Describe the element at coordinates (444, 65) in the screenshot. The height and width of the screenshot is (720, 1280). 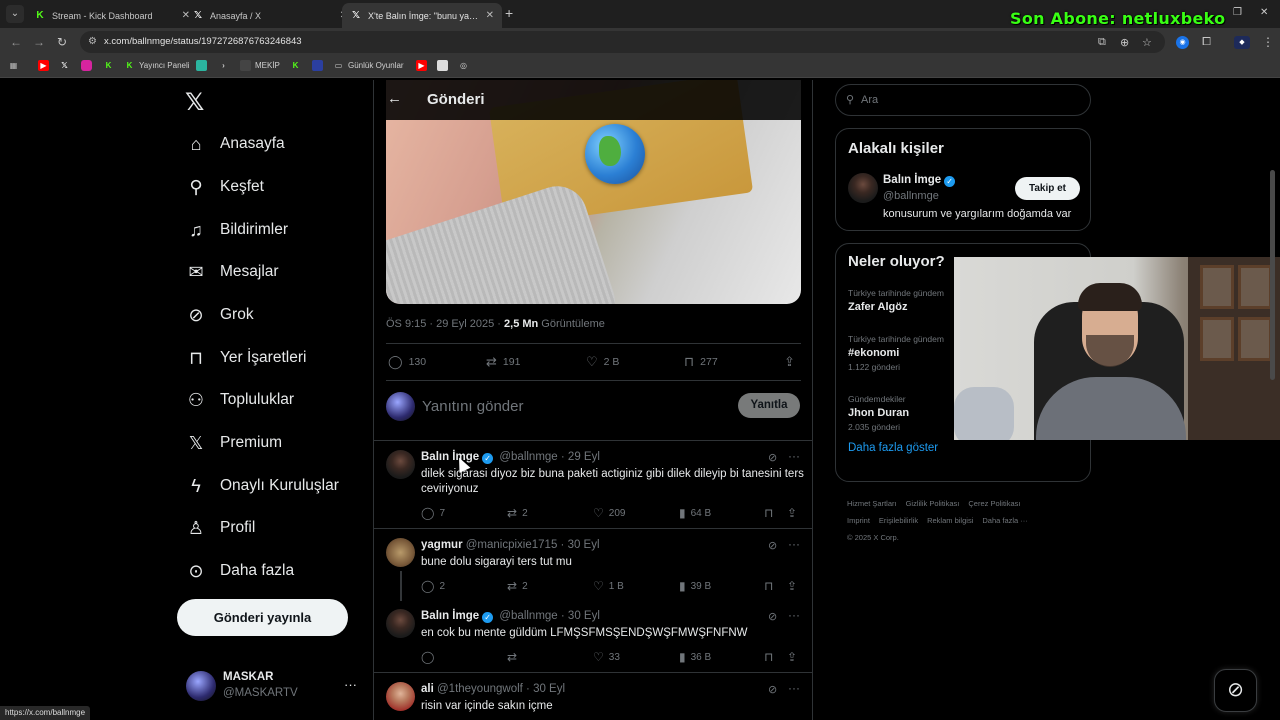
I see `image-icon` at that location.